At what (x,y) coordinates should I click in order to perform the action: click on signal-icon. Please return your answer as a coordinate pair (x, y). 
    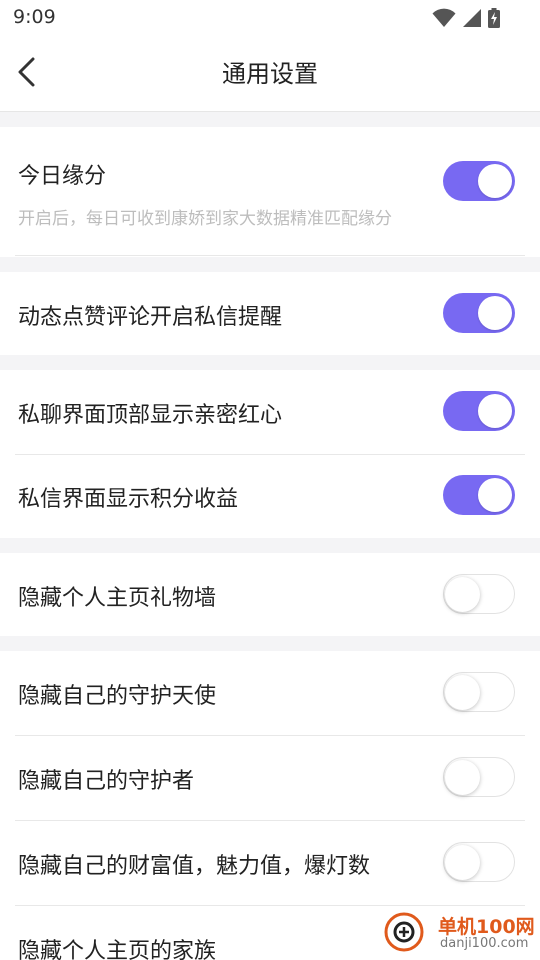
    Looking at the image, I should click on (472, 18).